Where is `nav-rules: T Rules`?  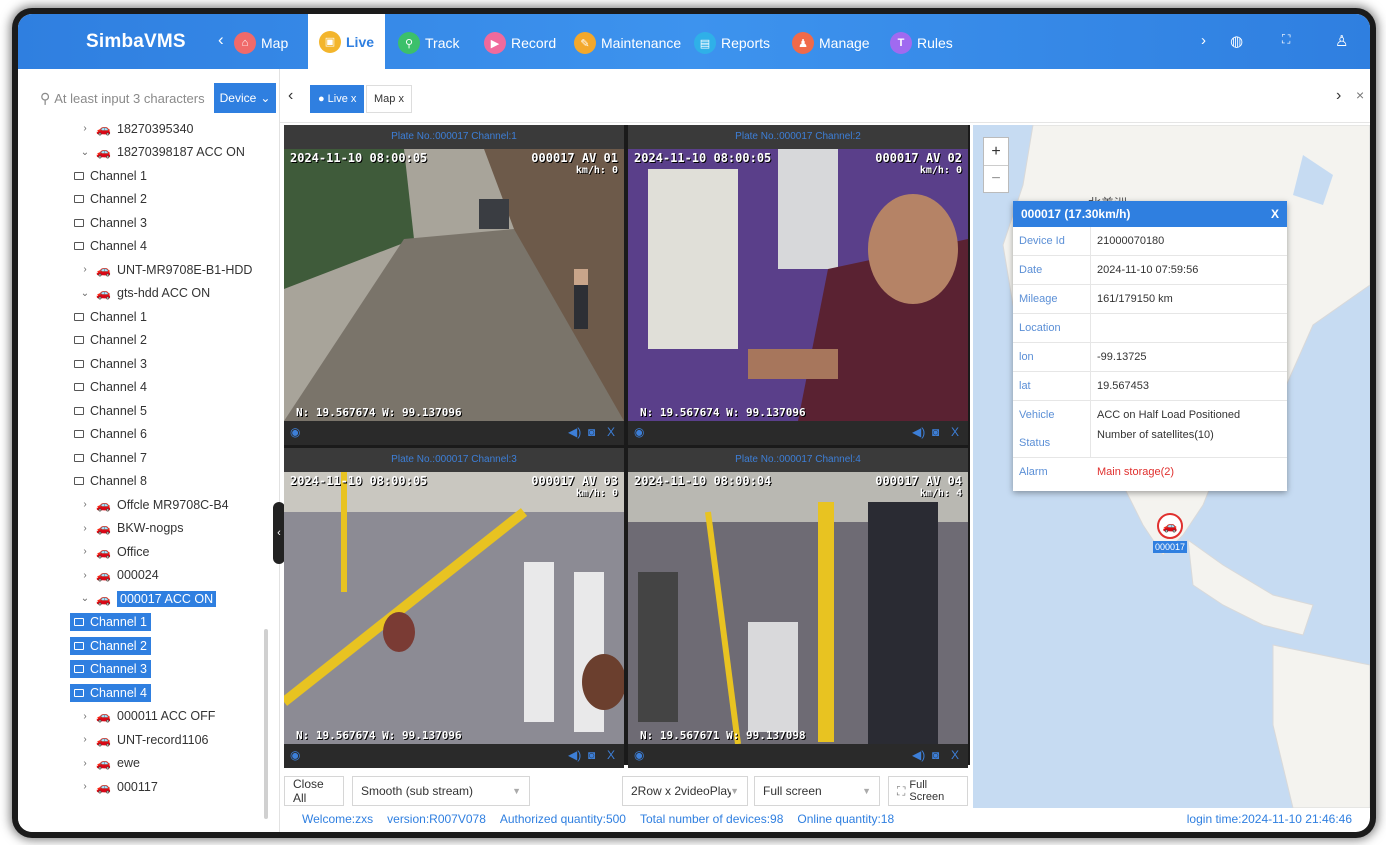
nav-rules: T Rules is located at coordinates (921, 43).